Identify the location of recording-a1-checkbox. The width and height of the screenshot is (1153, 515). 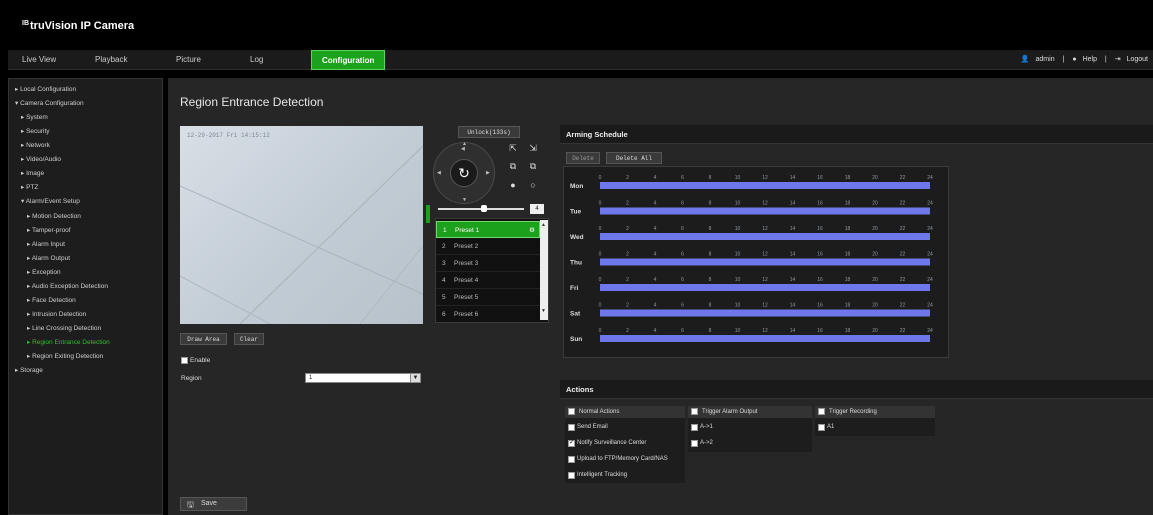
(821, 427).